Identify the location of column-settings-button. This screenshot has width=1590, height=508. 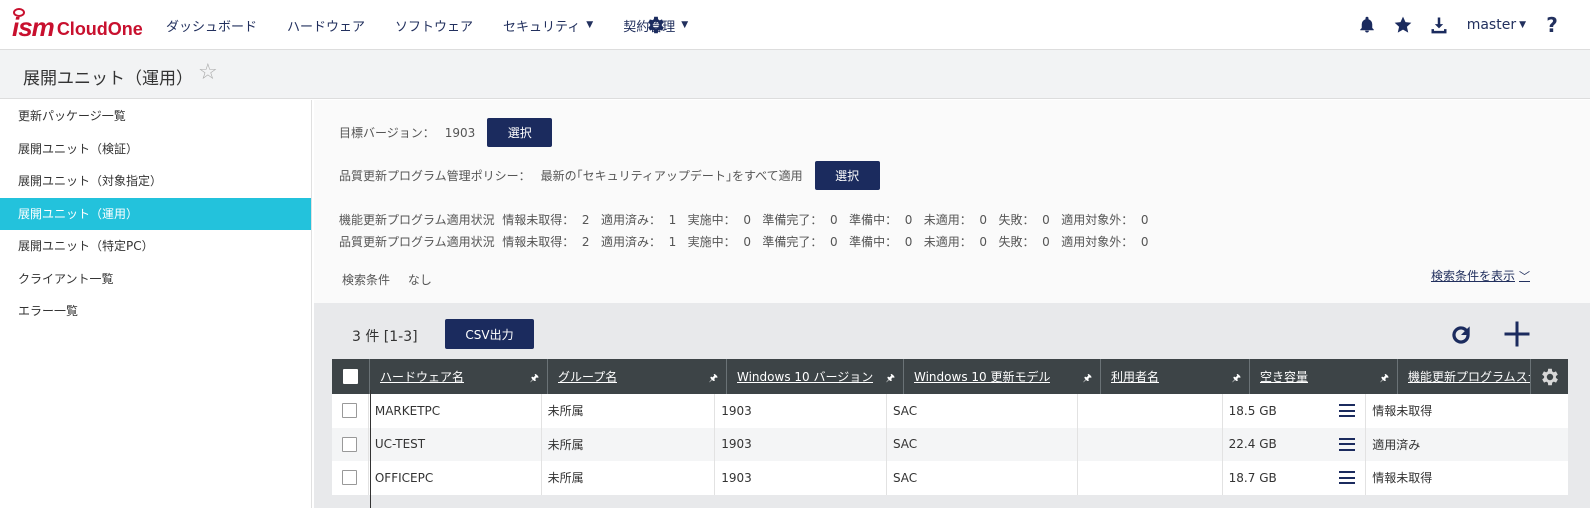
(1549, 376).